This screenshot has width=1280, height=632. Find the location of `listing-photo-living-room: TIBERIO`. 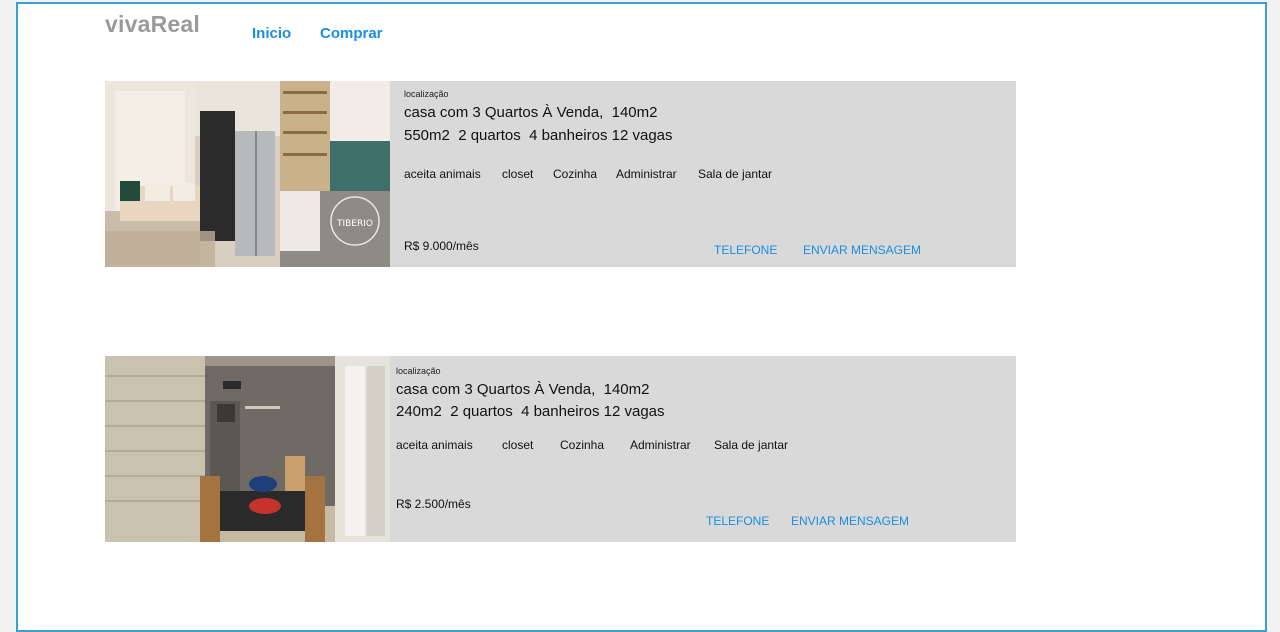

listing-photo-living-room: TIBERIO is located at coordinates (247, 174).